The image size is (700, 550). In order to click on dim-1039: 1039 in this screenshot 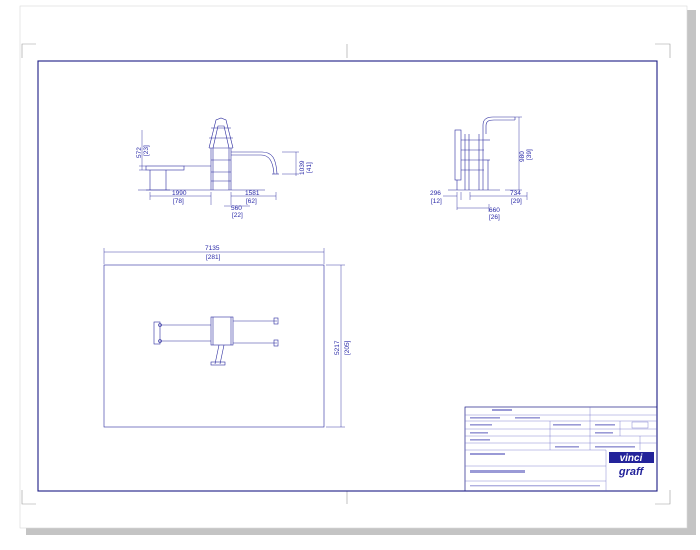, I will do `click(302, 167)`.